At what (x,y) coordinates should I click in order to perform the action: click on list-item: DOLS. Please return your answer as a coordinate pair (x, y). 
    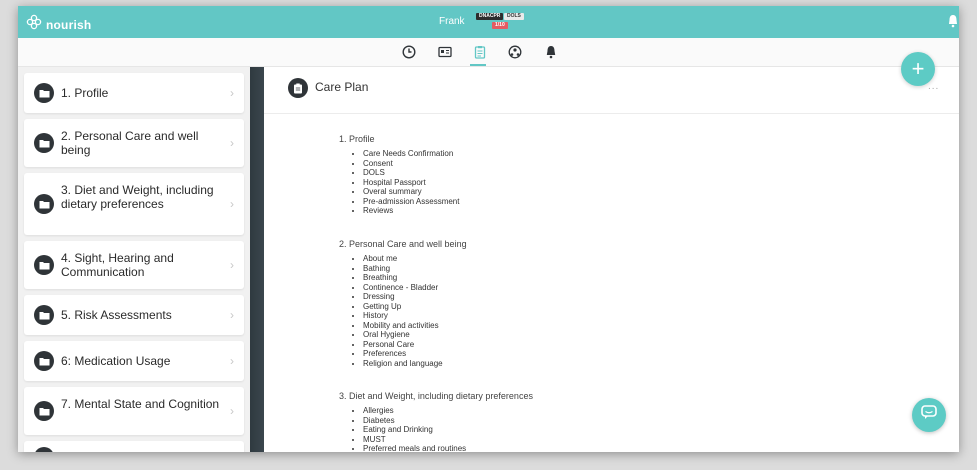
    Looking at the image, I should click on (411, 173).